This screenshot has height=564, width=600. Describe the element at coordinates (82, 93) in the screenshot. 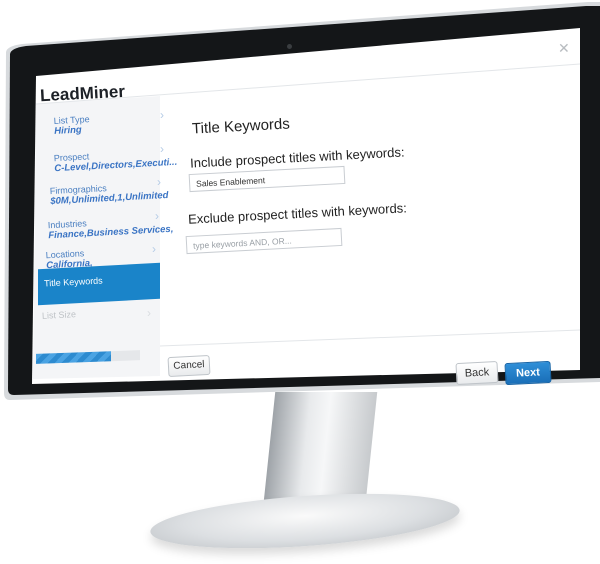

I see `app-brand: LeadMiner` at that location.